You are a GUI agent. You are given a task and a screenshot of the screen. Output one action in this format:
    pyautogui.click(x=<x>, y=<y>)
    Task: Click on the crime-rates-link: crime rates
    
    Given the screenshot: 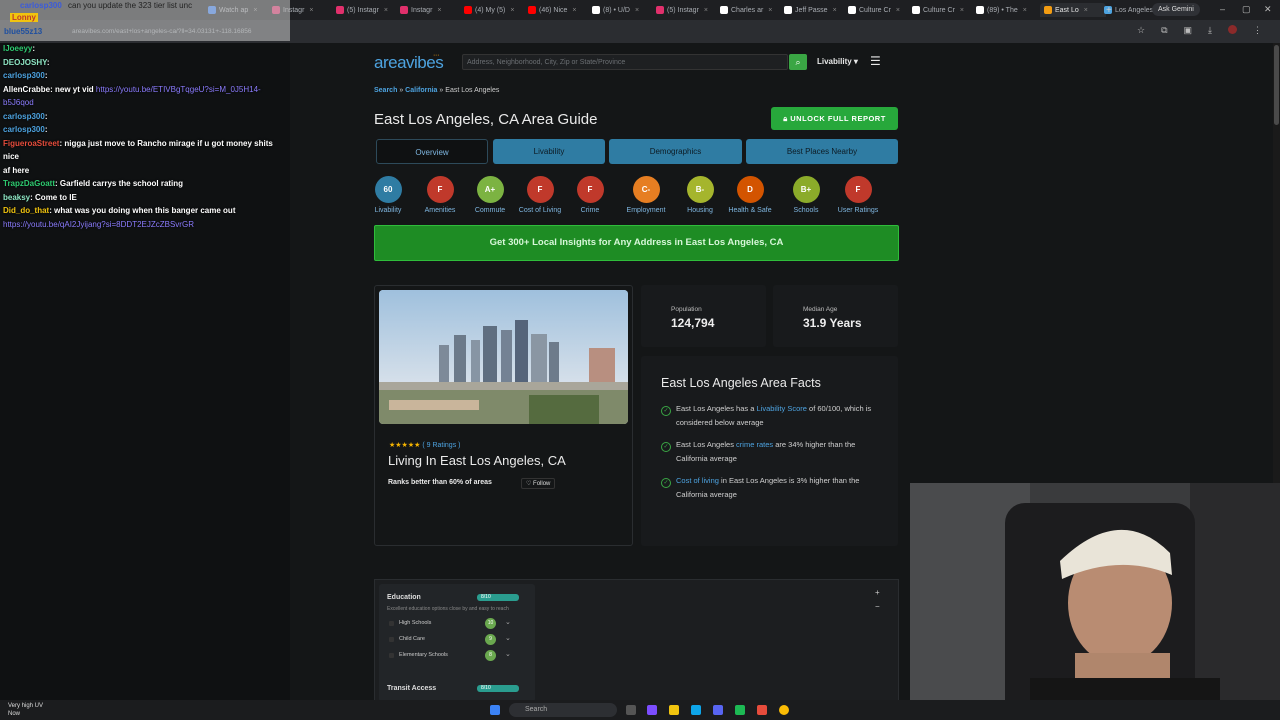 What is the action you would take?
    pyautogui.click(x=754, y=444)
    